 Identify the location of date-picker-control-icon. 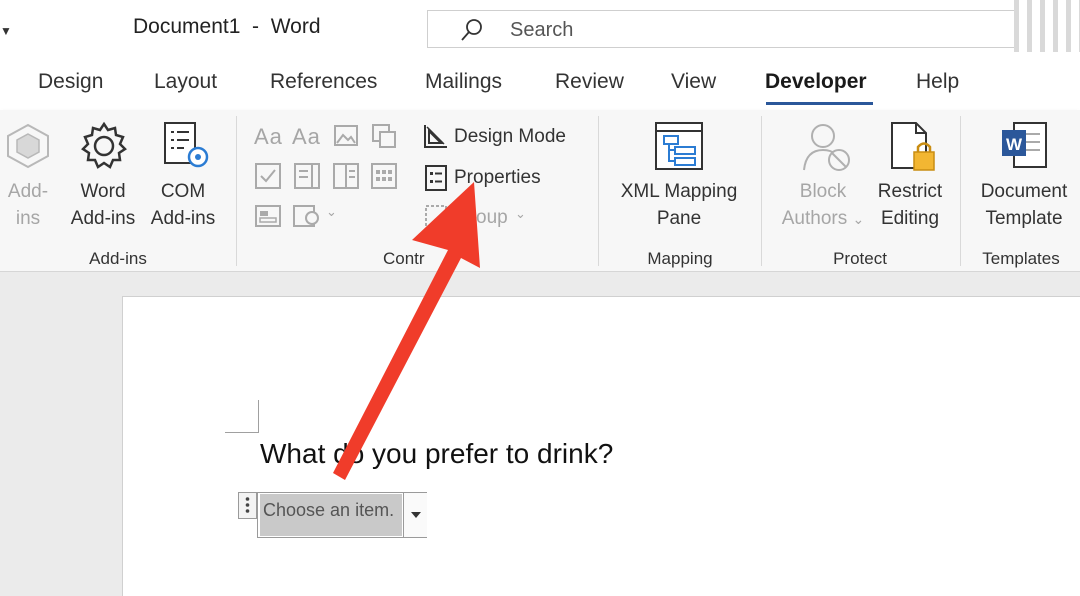
(384, 176).